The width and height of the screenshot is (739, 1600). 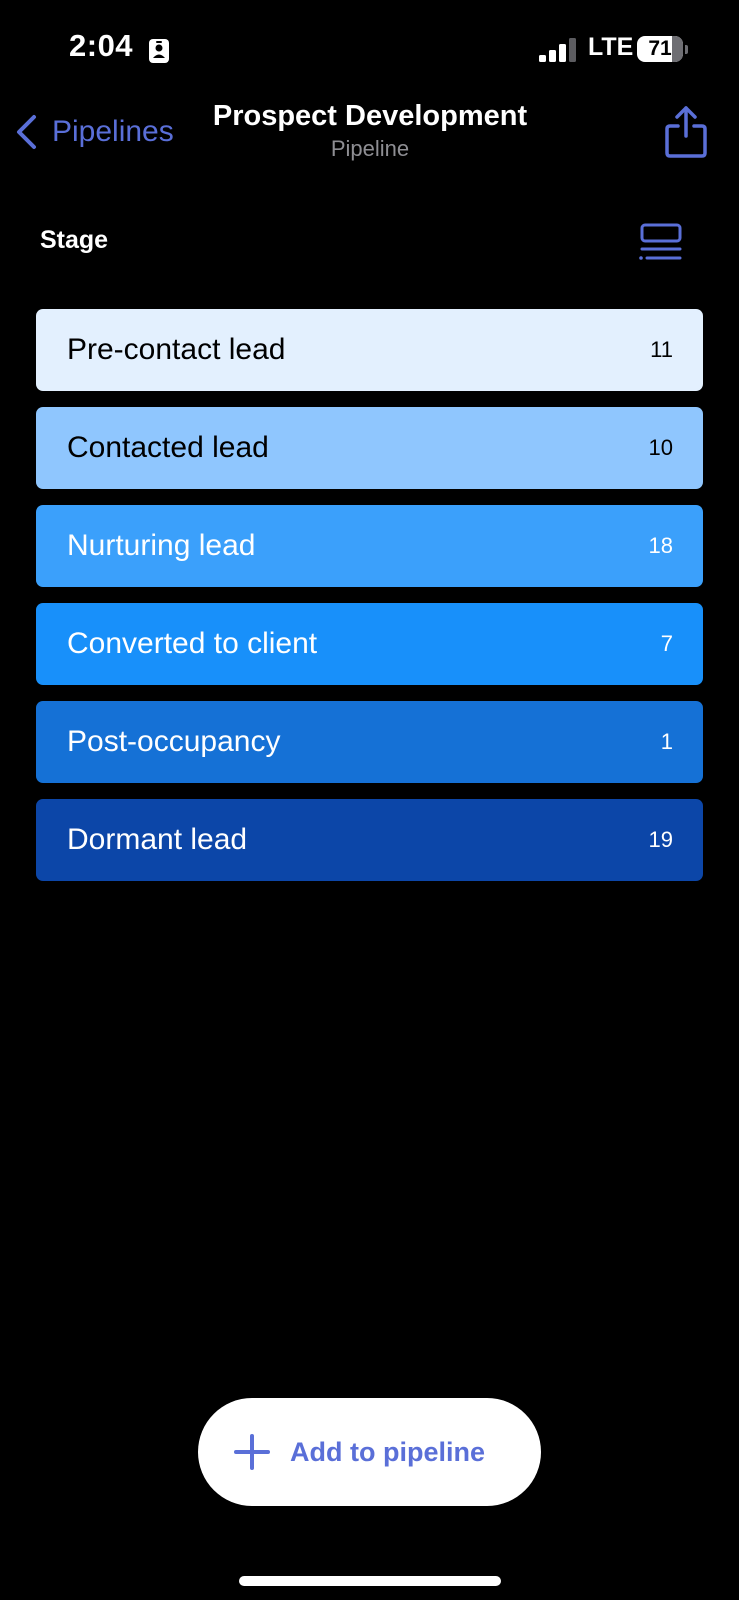 What do you see at coordinates (168, 447) in the screenshot?
I see `stage-label: Contacted lead` at bounding box center [168, 447].